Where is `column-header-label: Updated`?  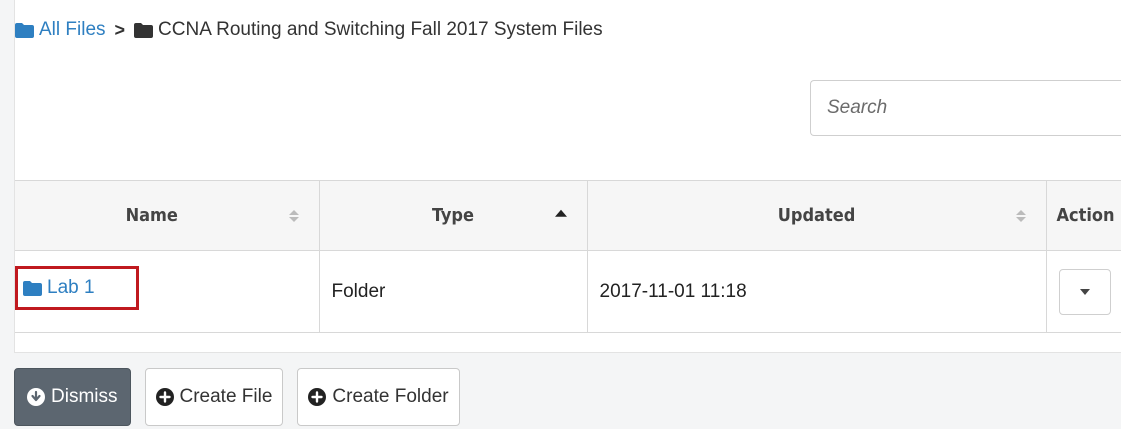
column-header-label: Updated is located at coordinates (816, 215).